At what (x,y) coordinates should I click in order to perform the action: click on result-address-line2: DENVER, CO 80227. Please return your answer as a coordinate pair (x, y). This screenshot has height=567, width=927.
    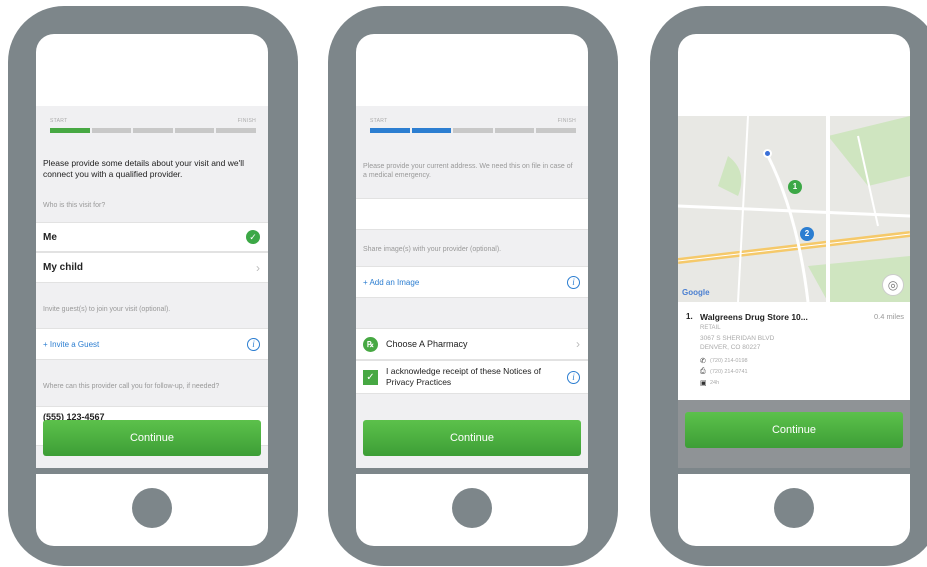
    Looking at the image, I should click on (730, 347).